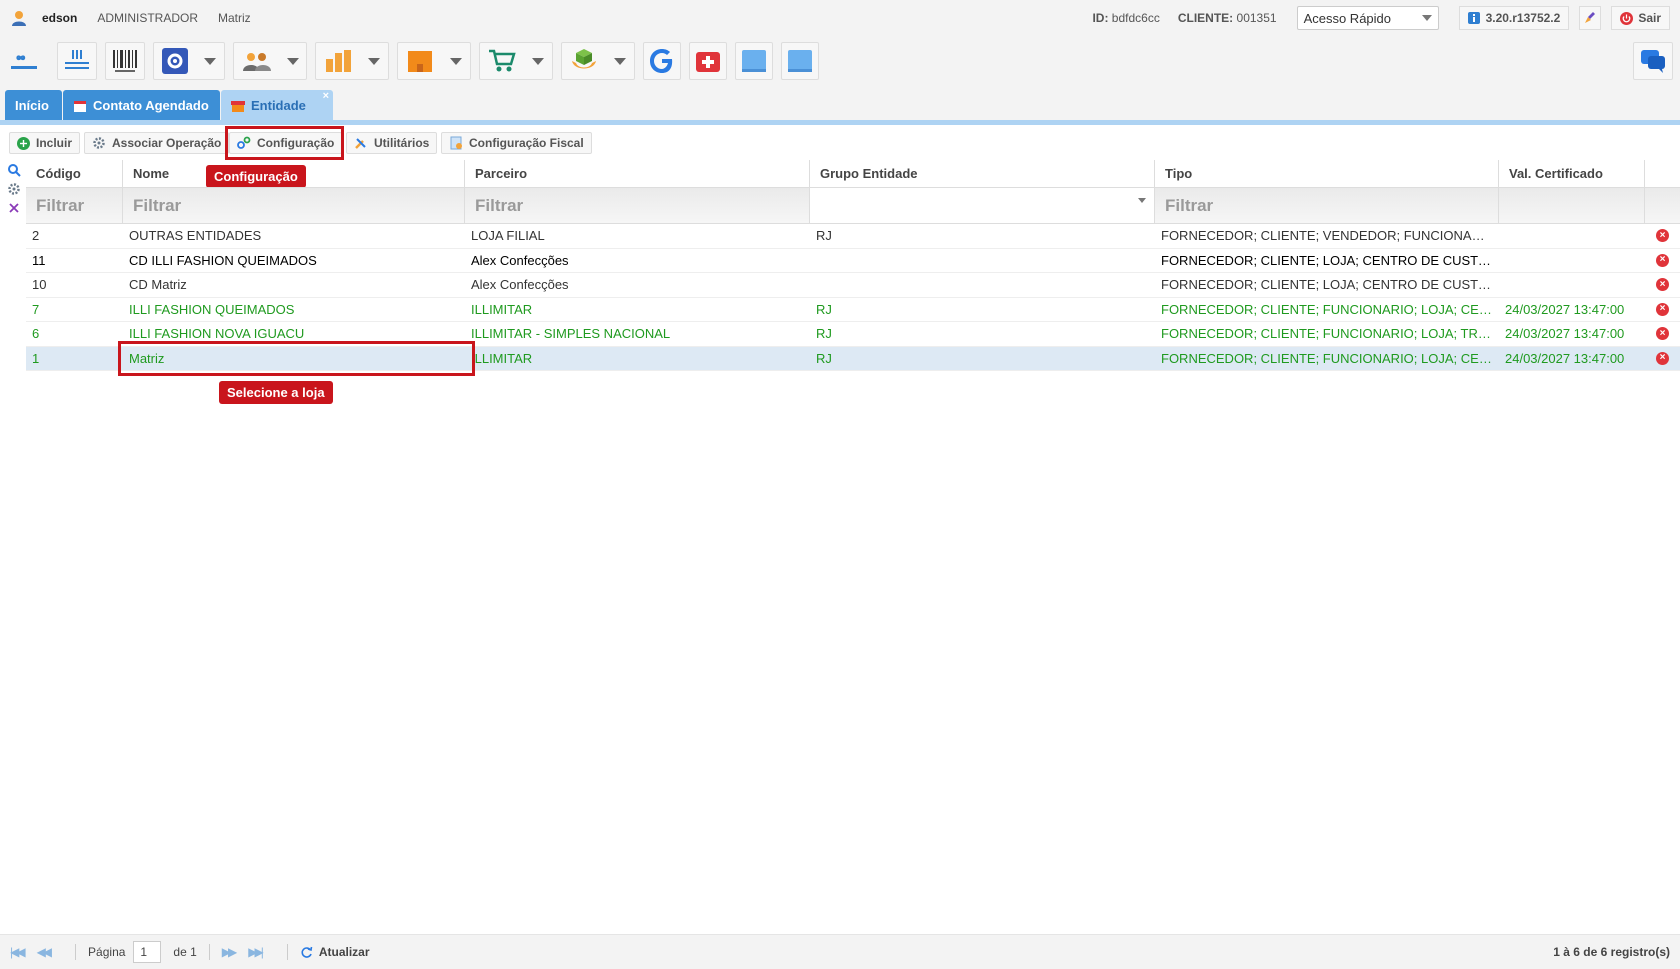 The height and width of the screenshot is (969, 1680). I want to click on help-button, so click(708, 61).